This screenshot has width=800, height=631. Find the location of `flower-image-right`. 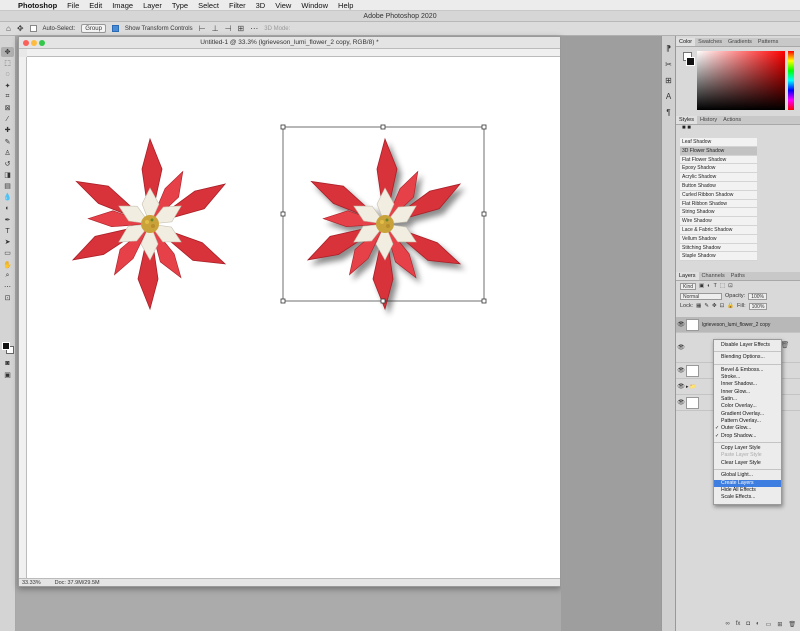

flower-image-right is located at coordinates (384, 224).